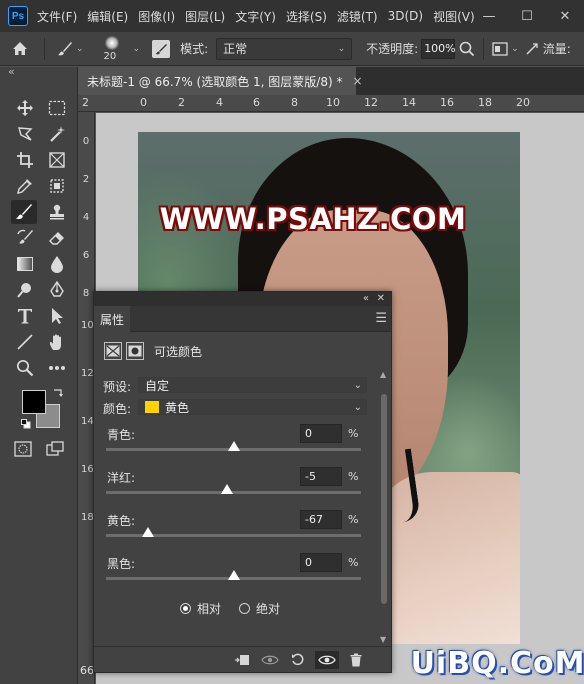 This screenshot has width=584, height=684. Describe the element at coordinates (23, 449) in the screenshot. I see `quick-mask-icon` at that location.